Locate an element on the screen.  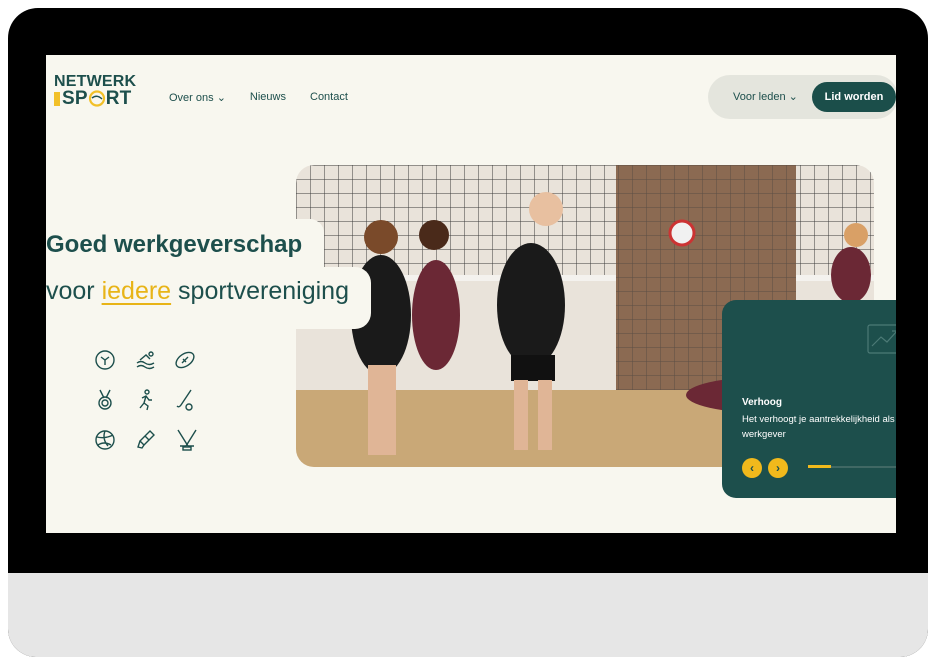
volleyball-icon is located at coordinates (114, 440).